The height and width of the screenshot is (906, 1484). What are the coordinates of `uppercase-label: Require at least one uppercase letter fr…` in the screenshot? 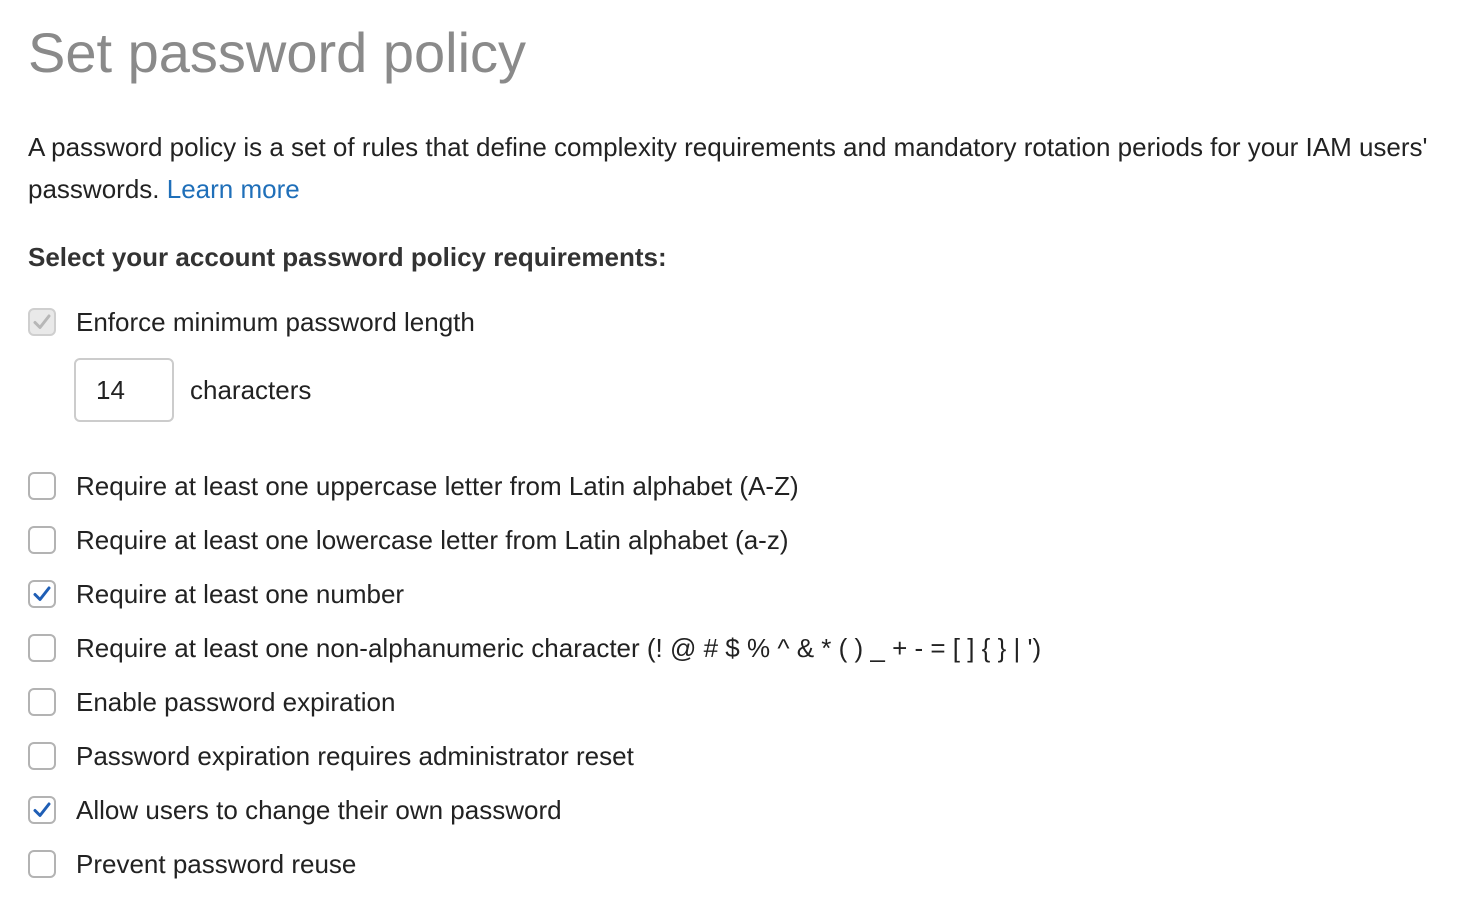 It's located at (437, 485).